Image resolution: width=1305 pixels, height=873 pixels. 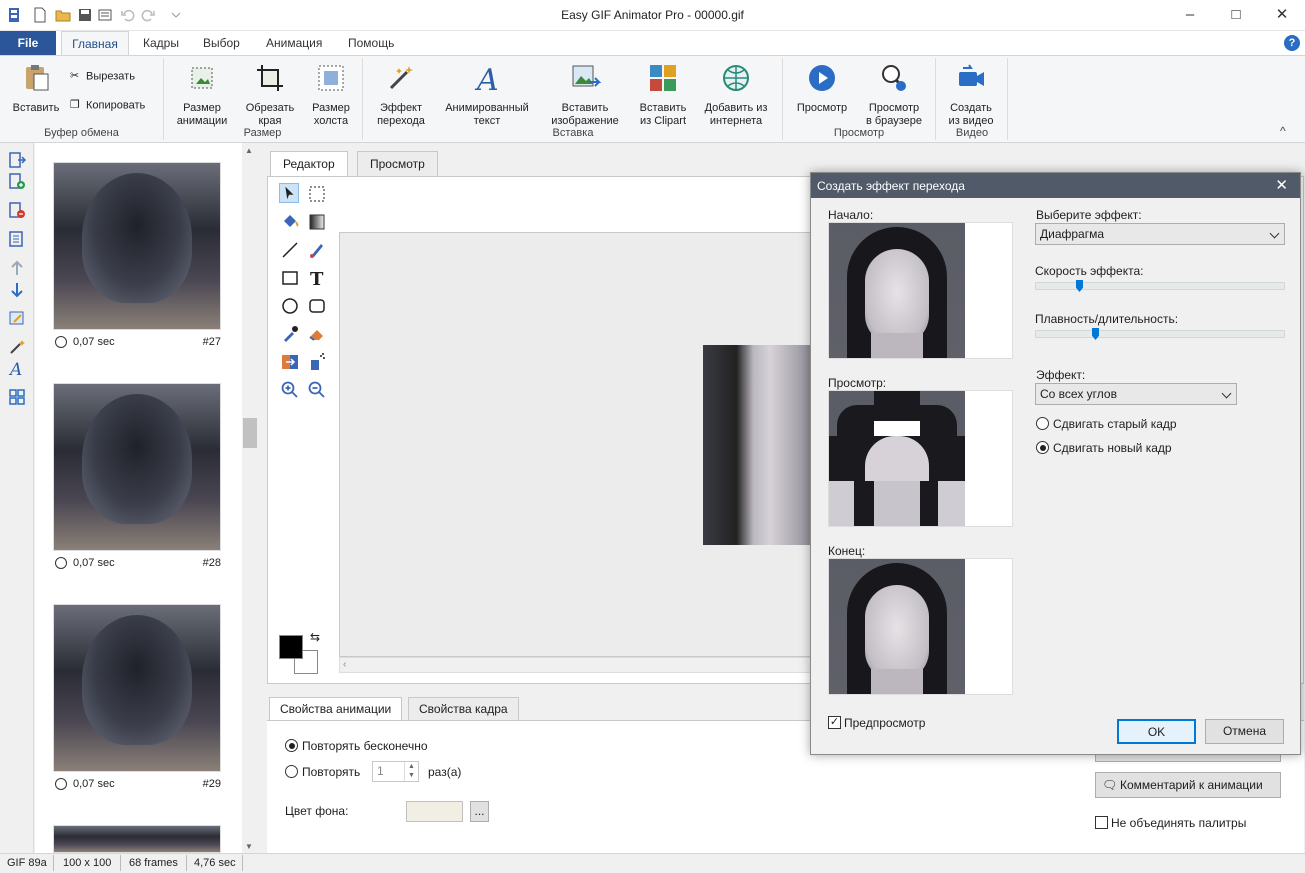 I want to click on loop-n-label: Повторять, so click(x=331, y=772).